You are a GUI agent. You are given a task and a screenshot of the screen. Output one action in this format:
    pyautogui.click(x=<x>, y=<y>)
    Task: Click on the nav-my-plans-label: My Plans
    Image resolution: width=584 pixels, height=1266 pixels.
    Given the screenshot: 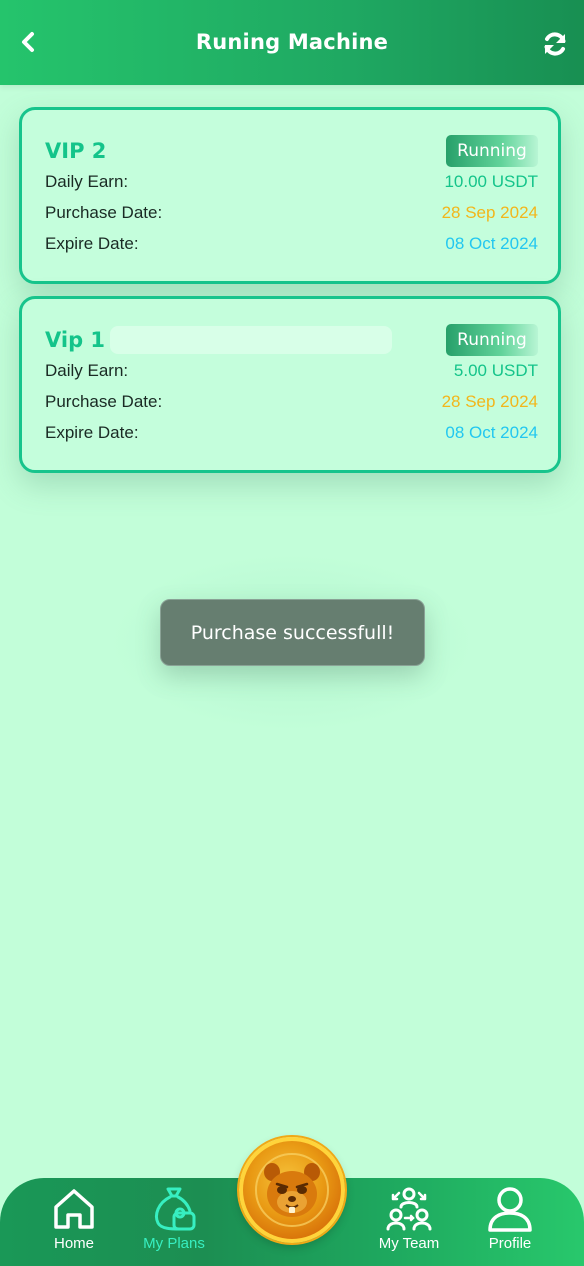 What is the action you would take?
    pyautogui.click(x=174, y=1243)
    